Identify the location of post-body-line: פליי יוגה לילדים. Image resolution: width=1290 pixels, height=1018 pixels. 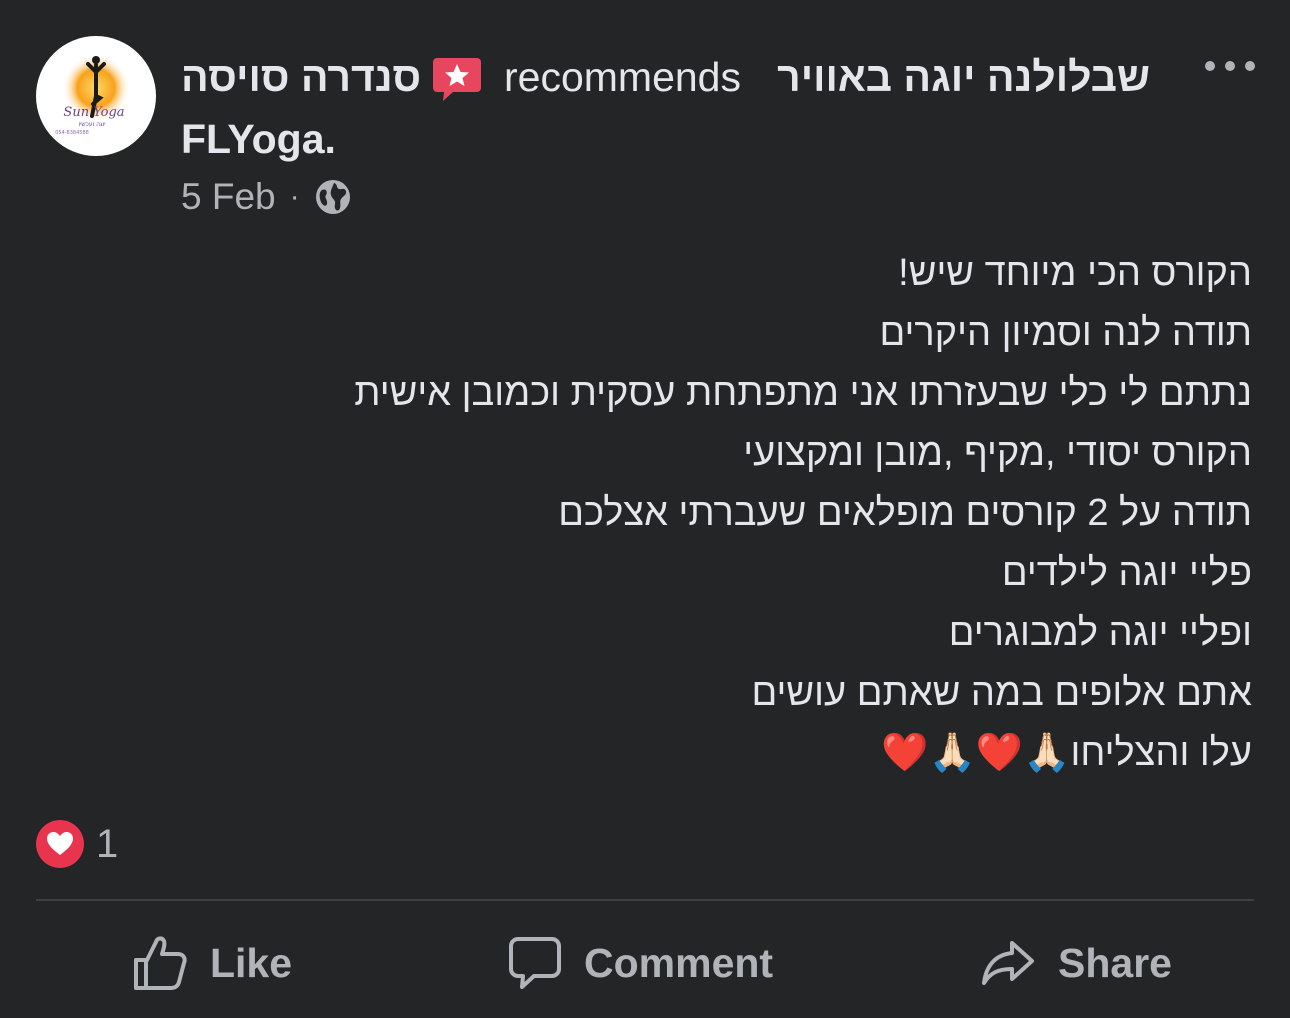
(1126, 573).